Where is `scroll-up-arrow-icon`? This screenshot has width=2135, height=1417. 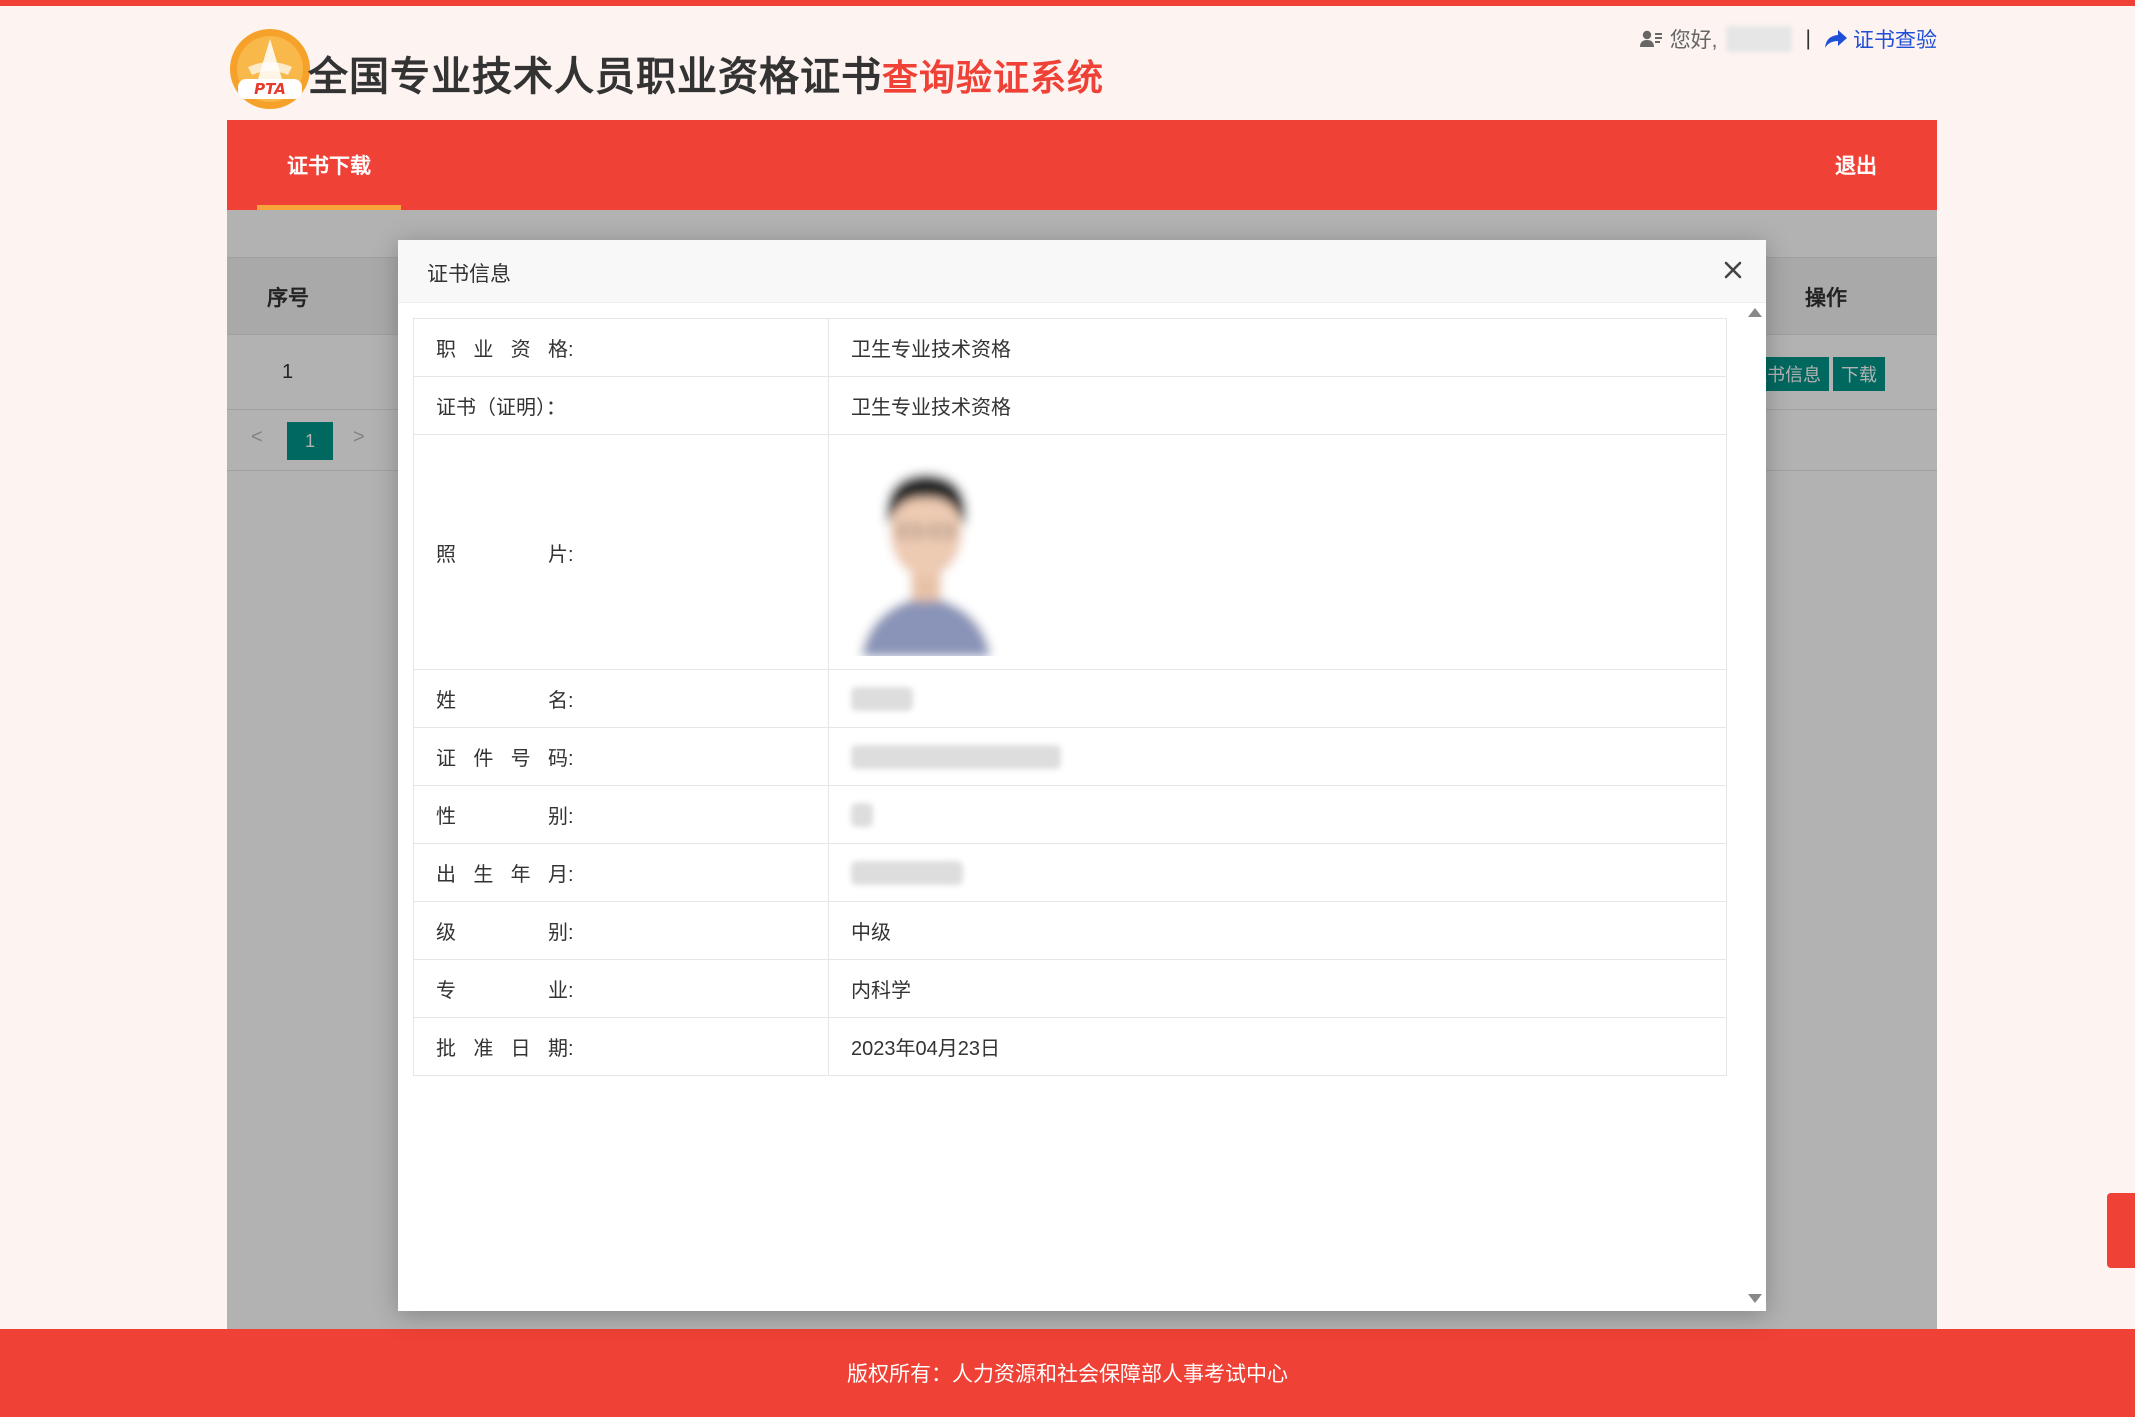 scroll-up-arrow-icon is located at coordinates (1755, 312).